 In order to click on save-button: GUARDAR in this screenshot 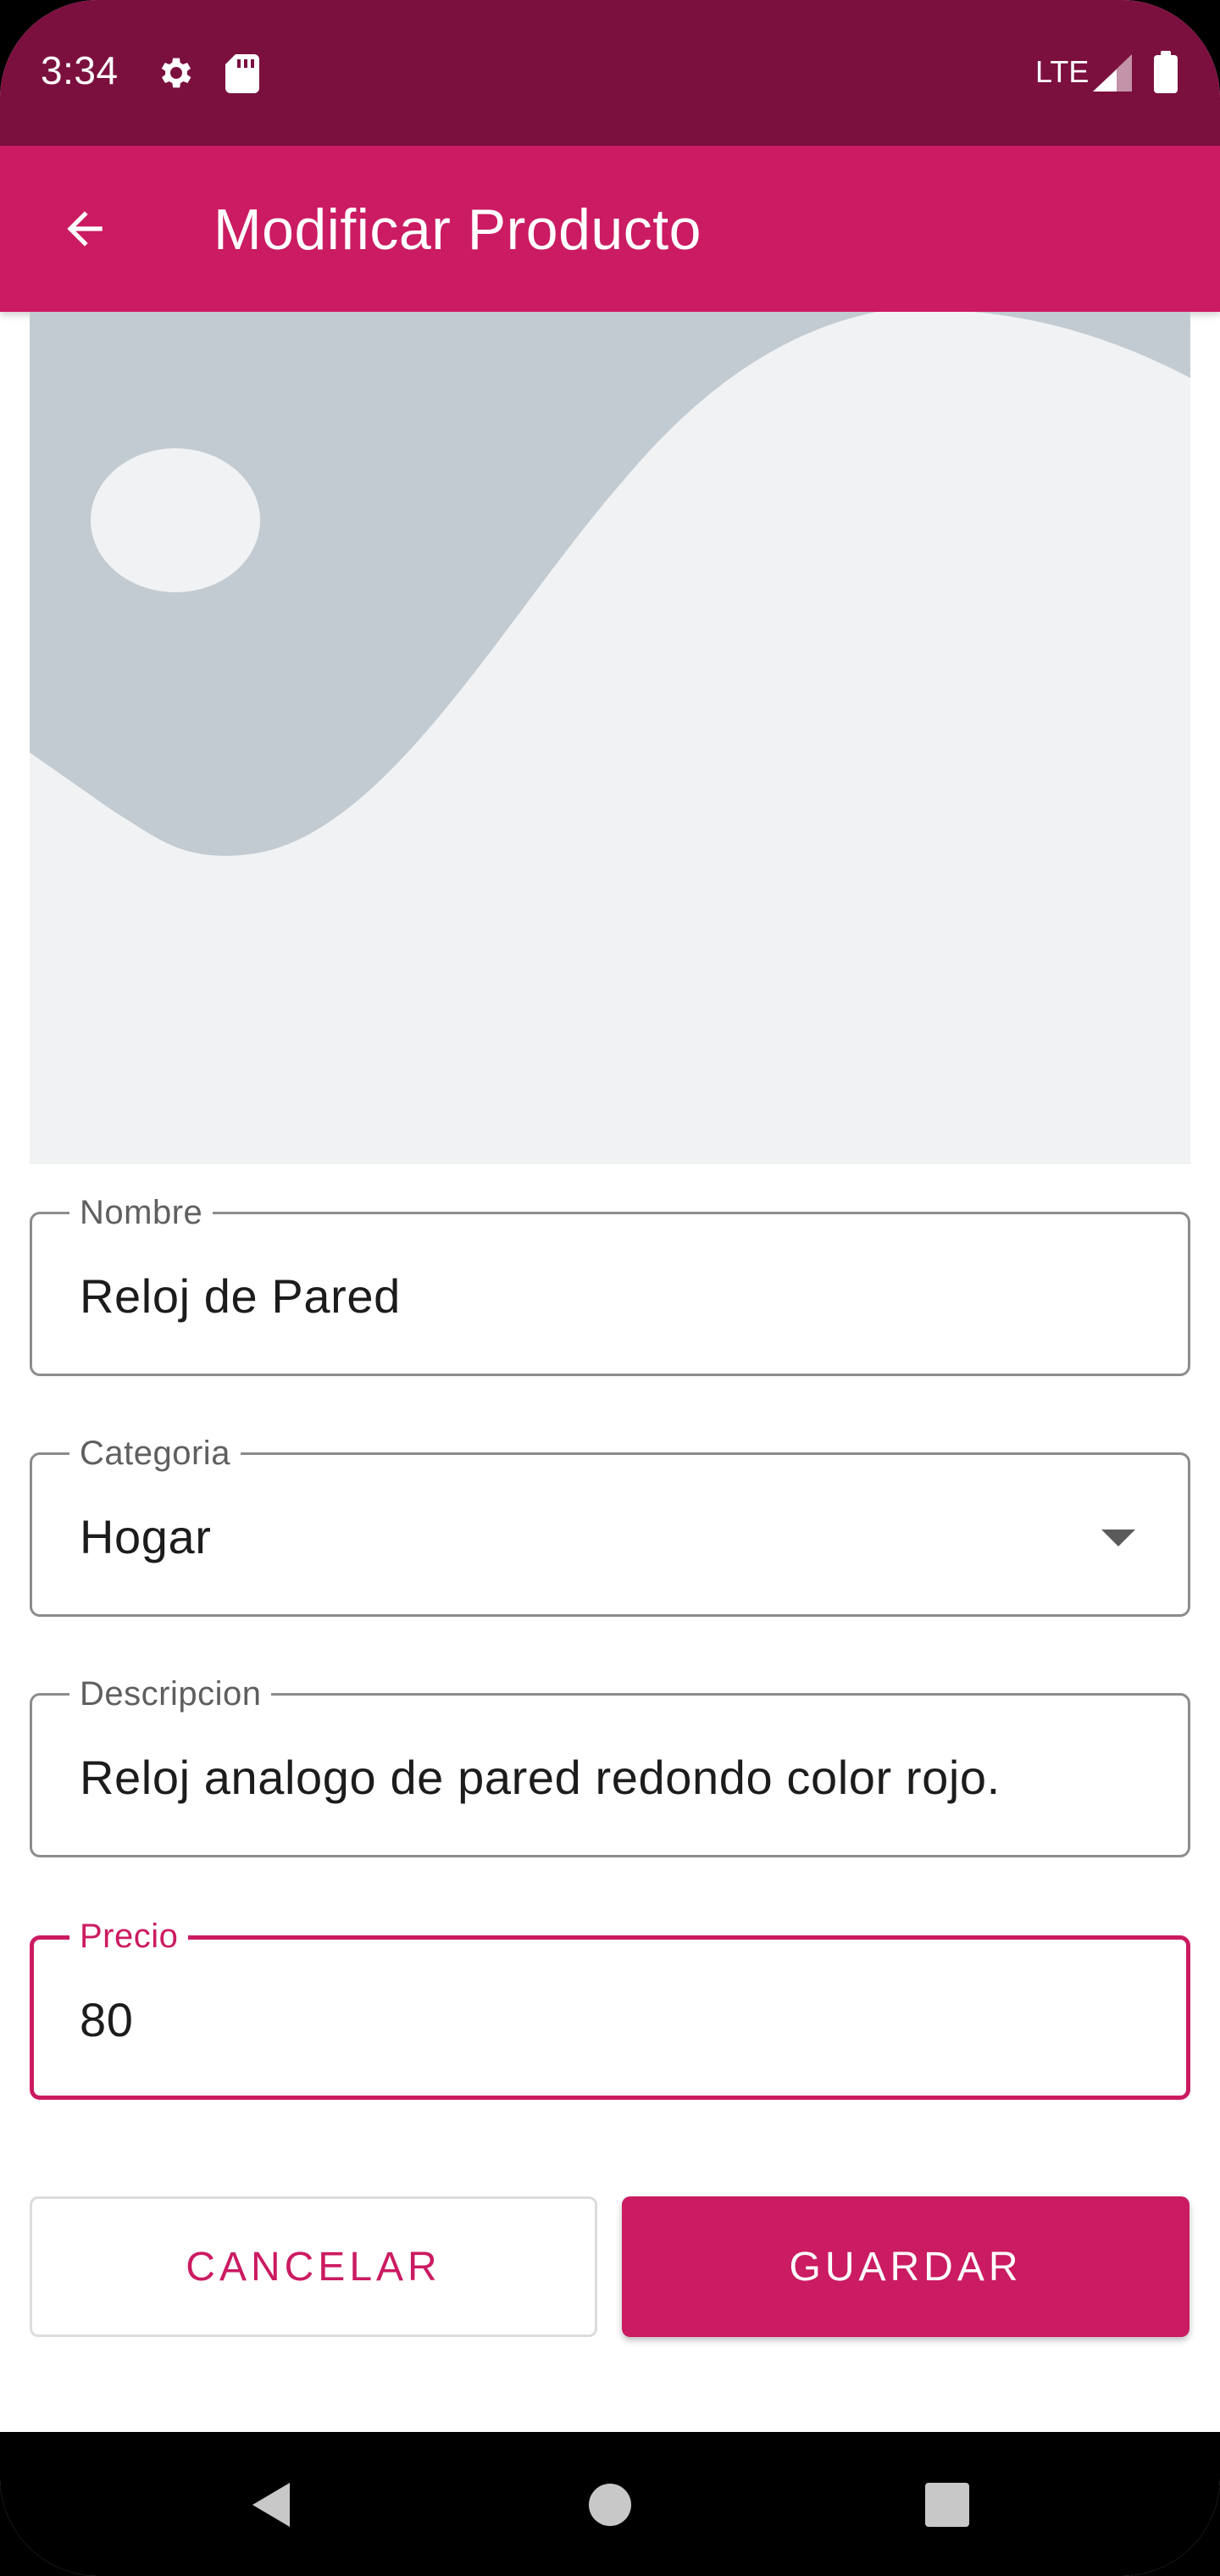, I will do `click(906, 2266)`.